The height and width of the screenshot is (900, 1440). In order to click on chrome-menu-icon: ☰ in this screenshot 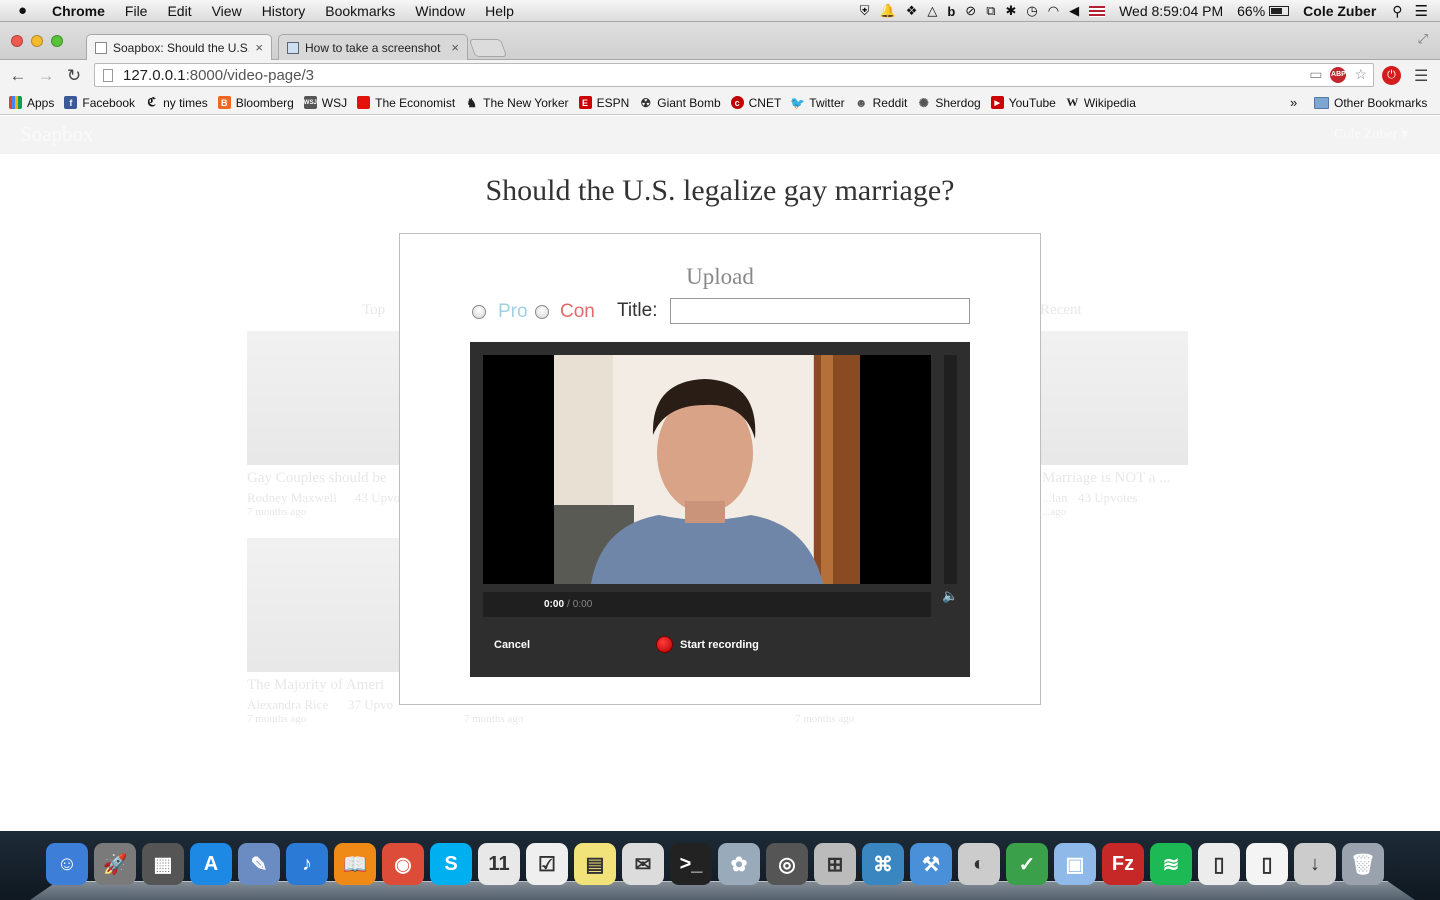, I will do `click(1421, 76)`.